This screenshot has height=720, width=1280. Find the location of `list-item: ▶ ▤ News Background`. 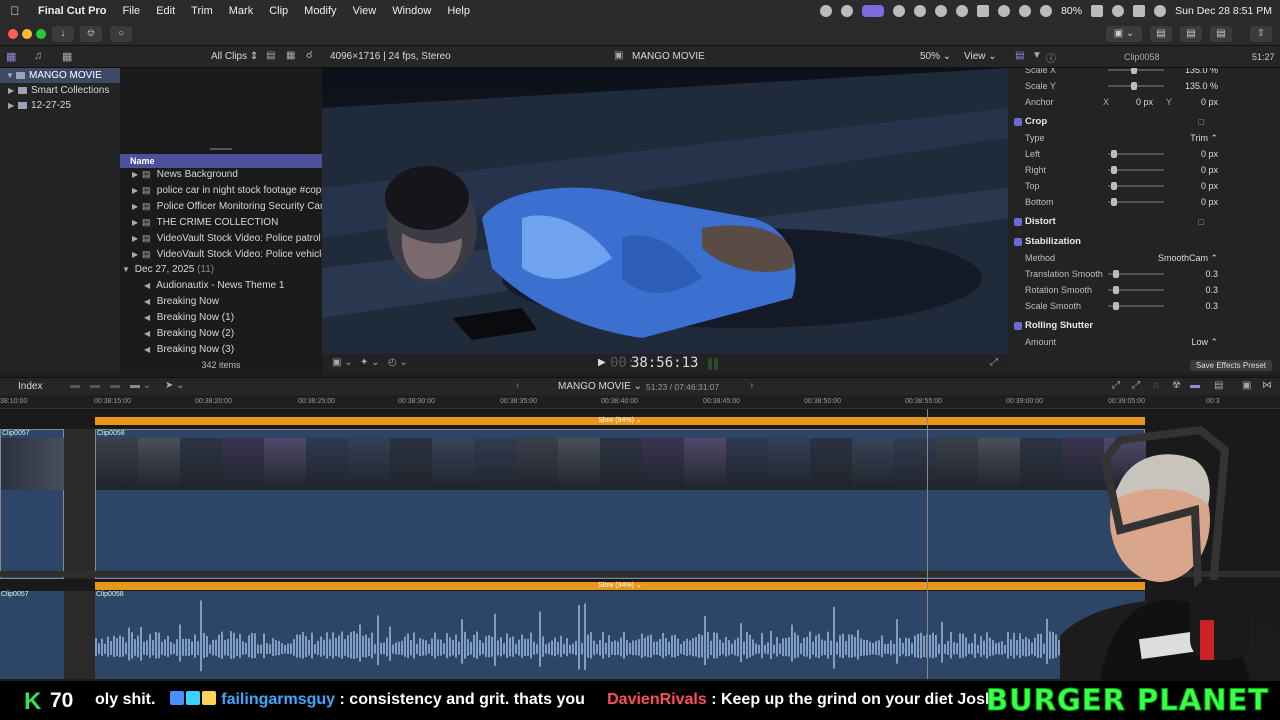

list-item: ▶ ▤ News Background is located at coordinates (221, 174).